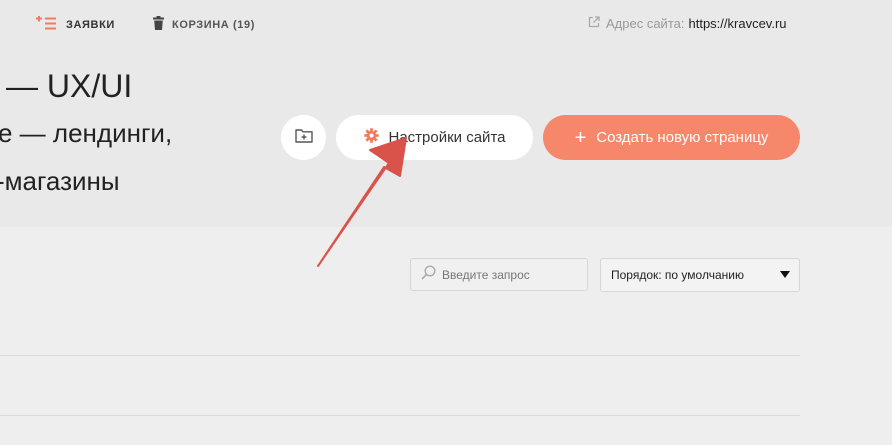  I want to click on nav-orders: ЗАЯВКИ, so click(75, 24).